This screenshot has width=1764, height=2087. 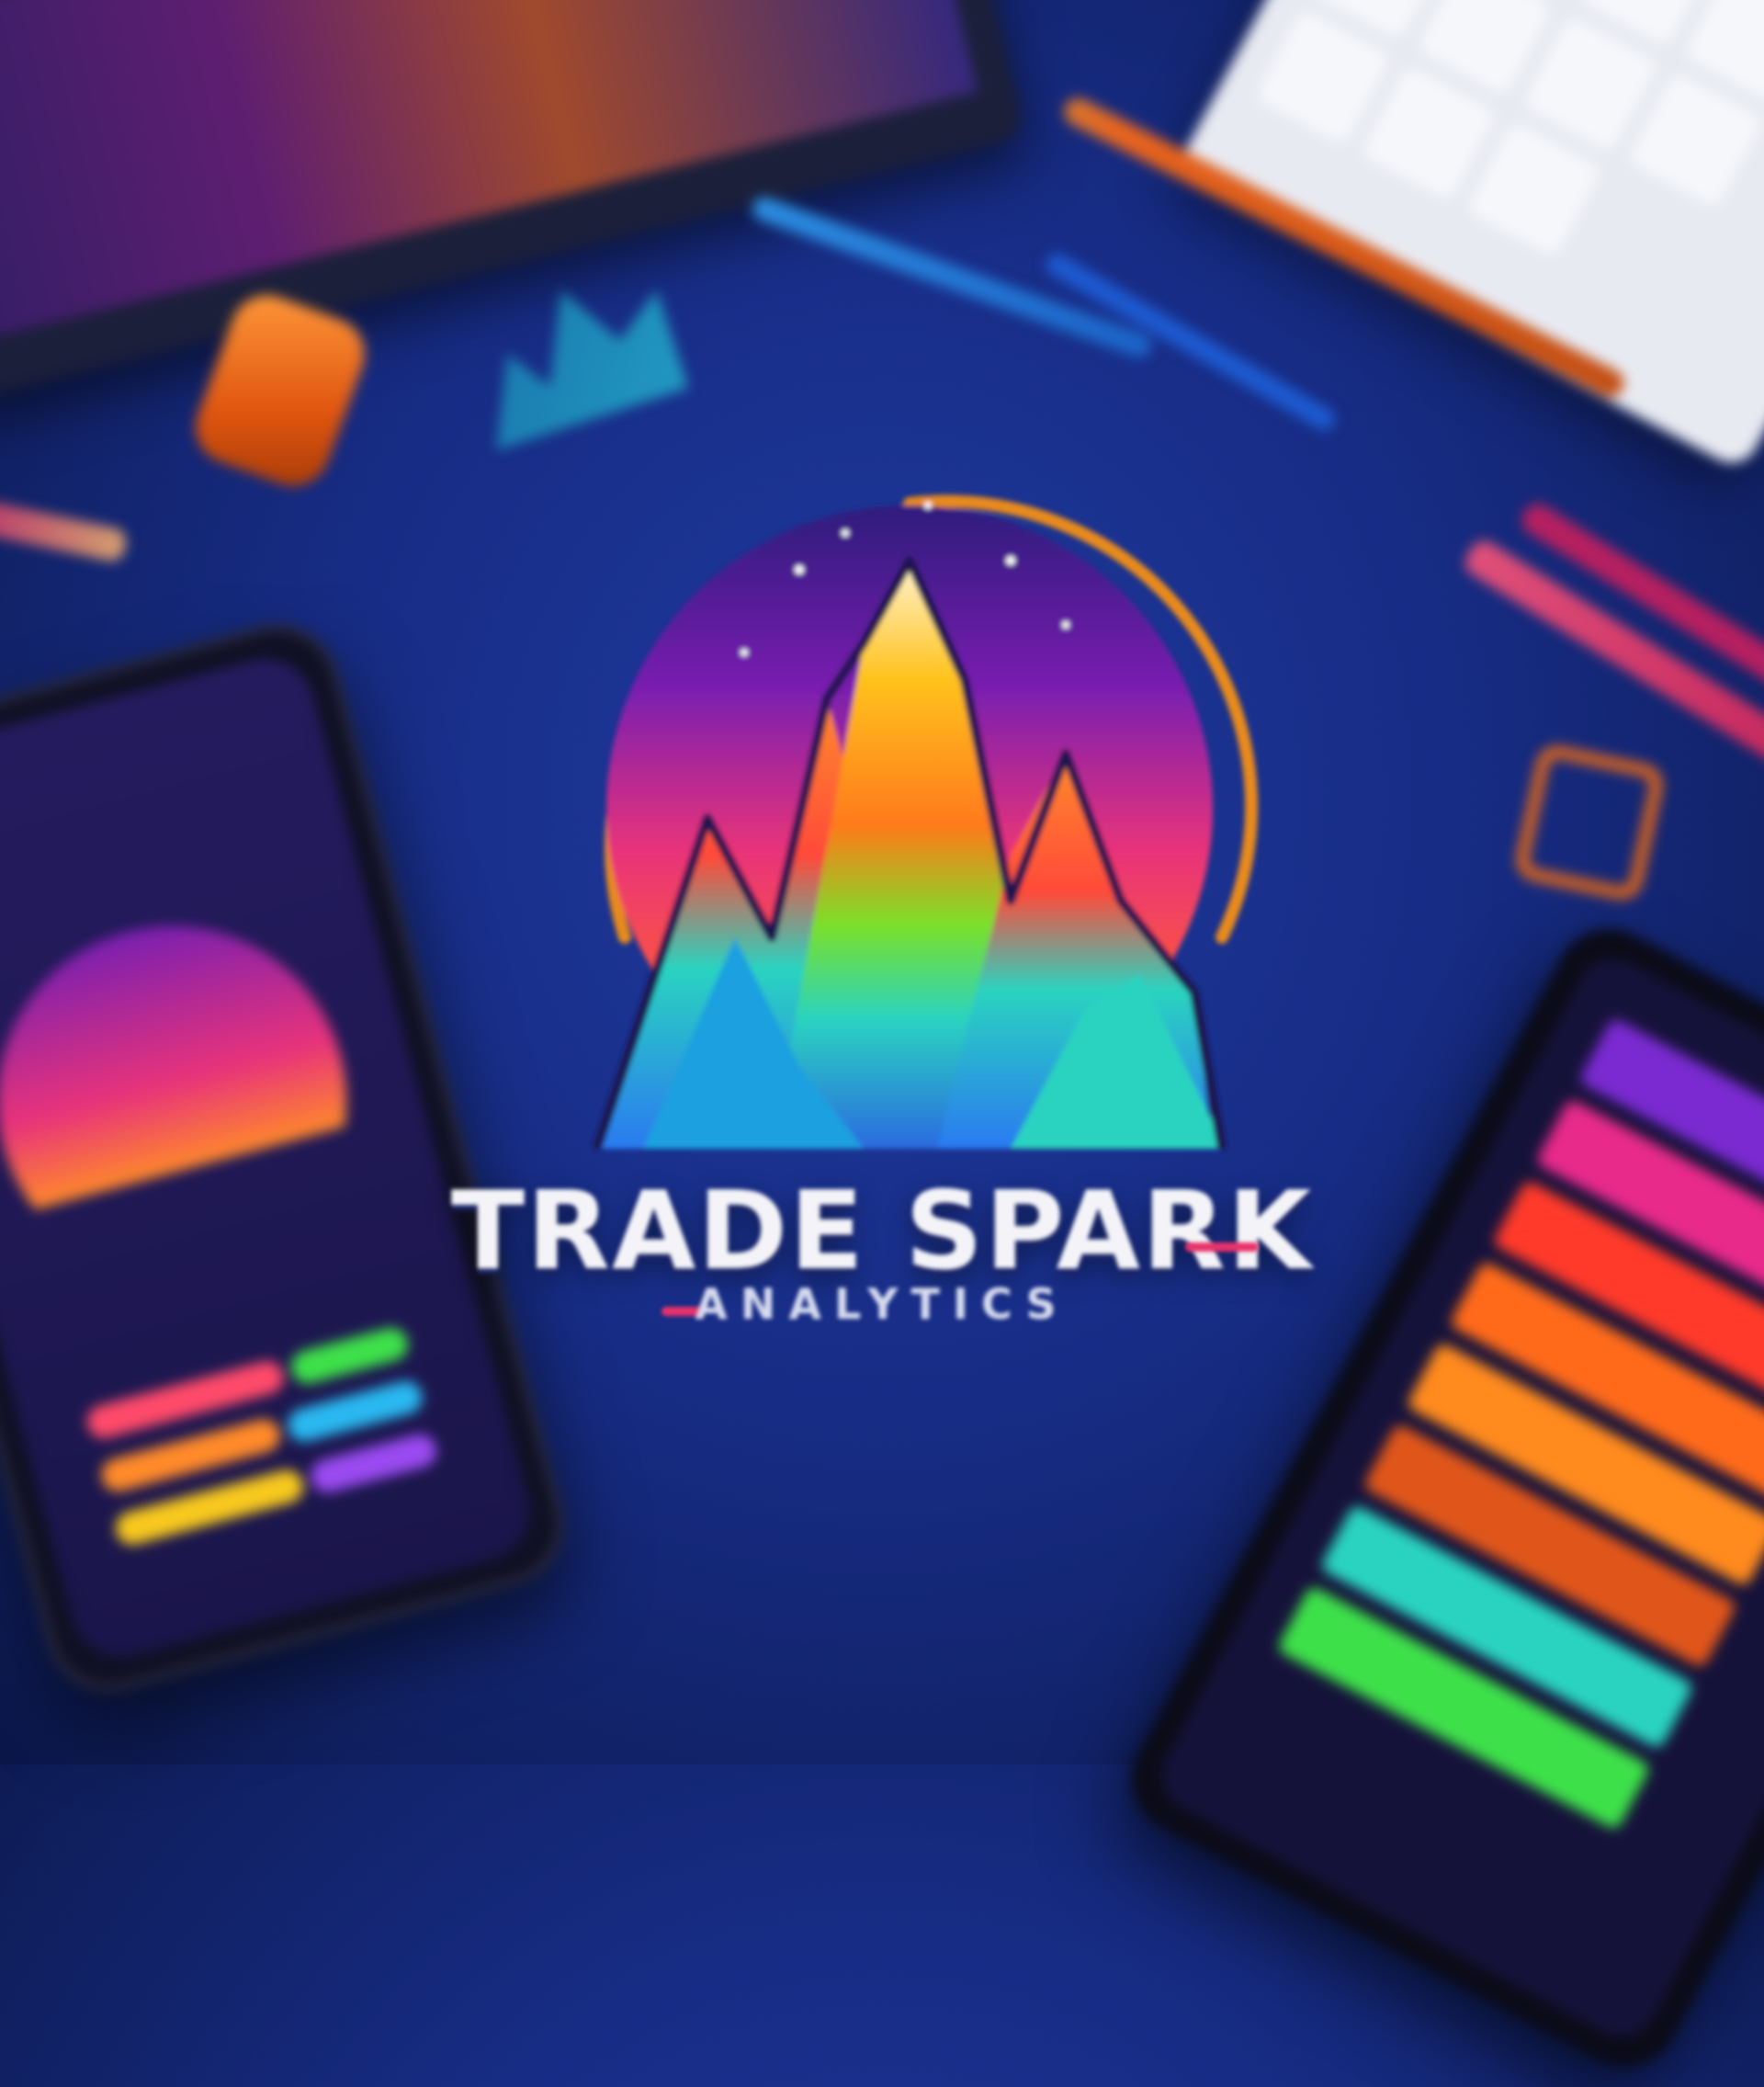 I want to click on blue-pen, so click(x=1191, y=342).